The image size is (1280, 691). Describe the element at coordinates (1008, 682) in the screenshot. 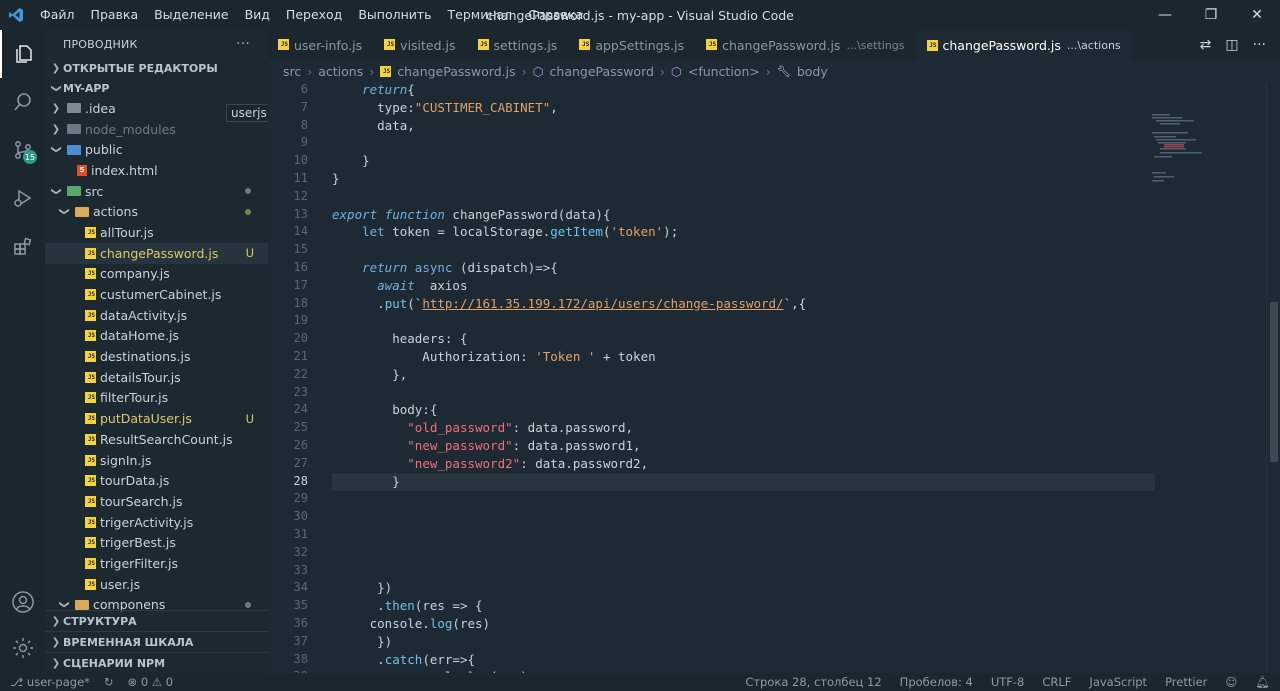

I see `encoding: UTF-8` at that location.